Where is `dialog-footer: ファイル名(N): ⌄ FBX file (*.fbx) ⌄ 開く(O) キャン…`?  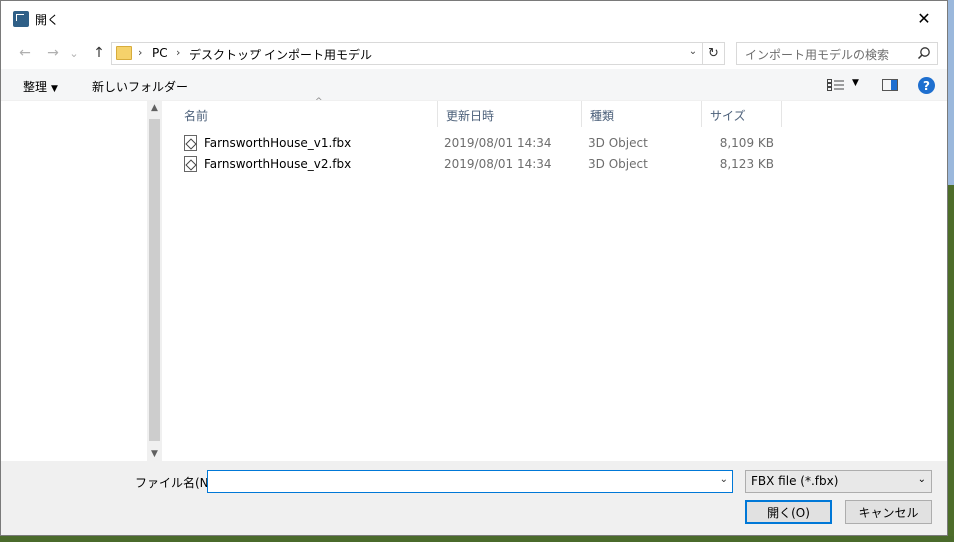
dialog-footer: ファイル名(N): ⌄ FBX file (*.fbx) ⌄ 開く(O) キャン… is located at coordinates (474, 498).